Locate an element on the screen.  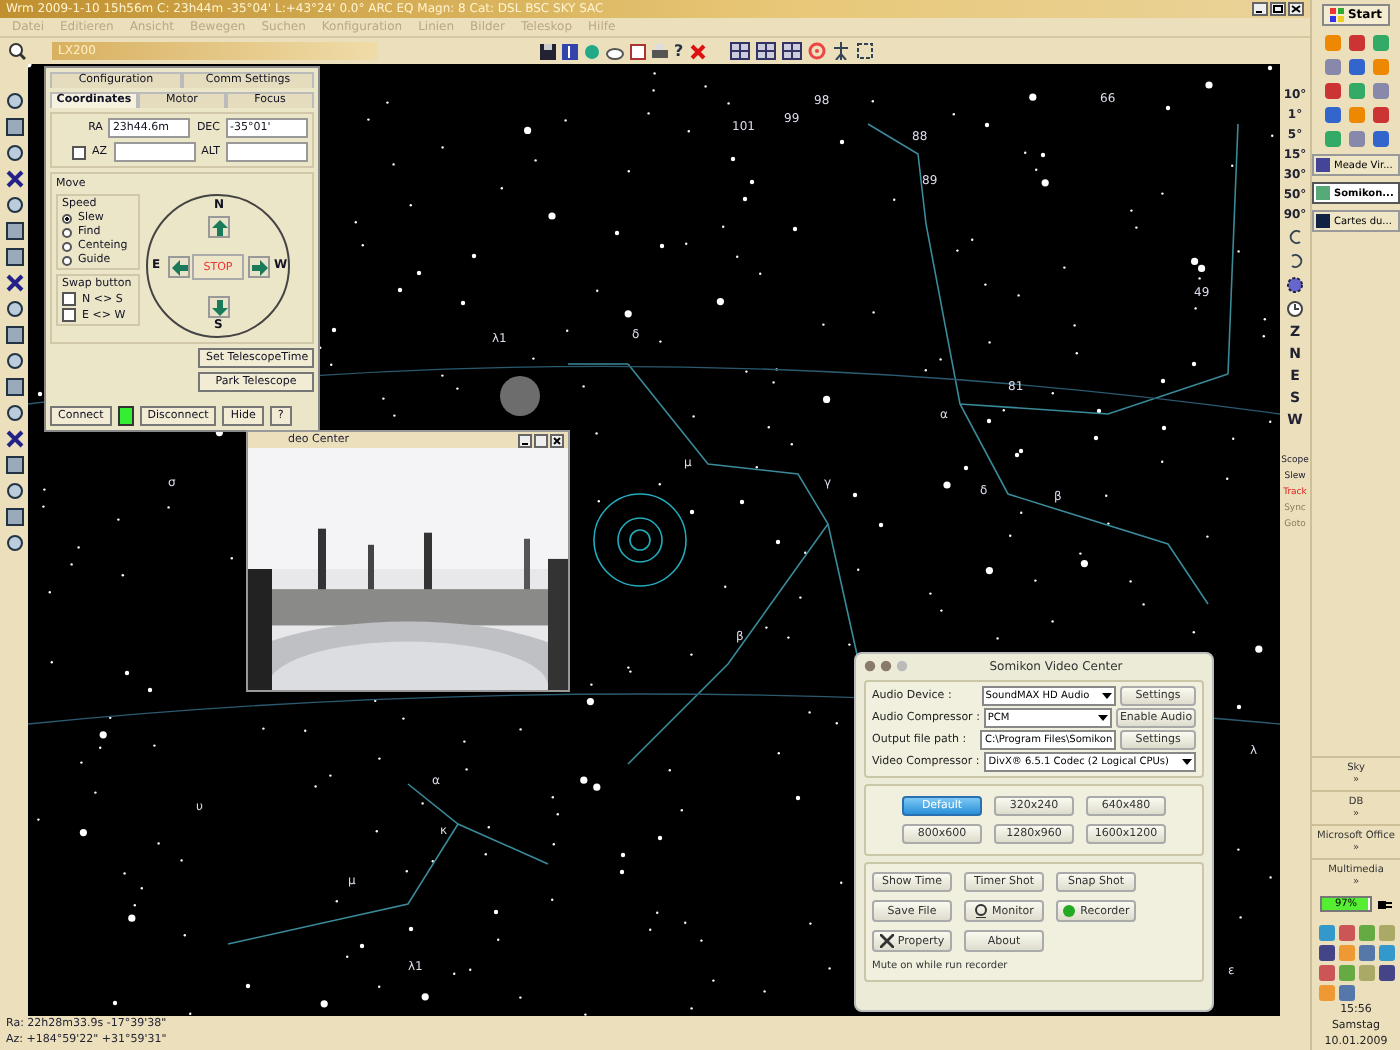
az-checkbox is located at coordinates (79, 152).